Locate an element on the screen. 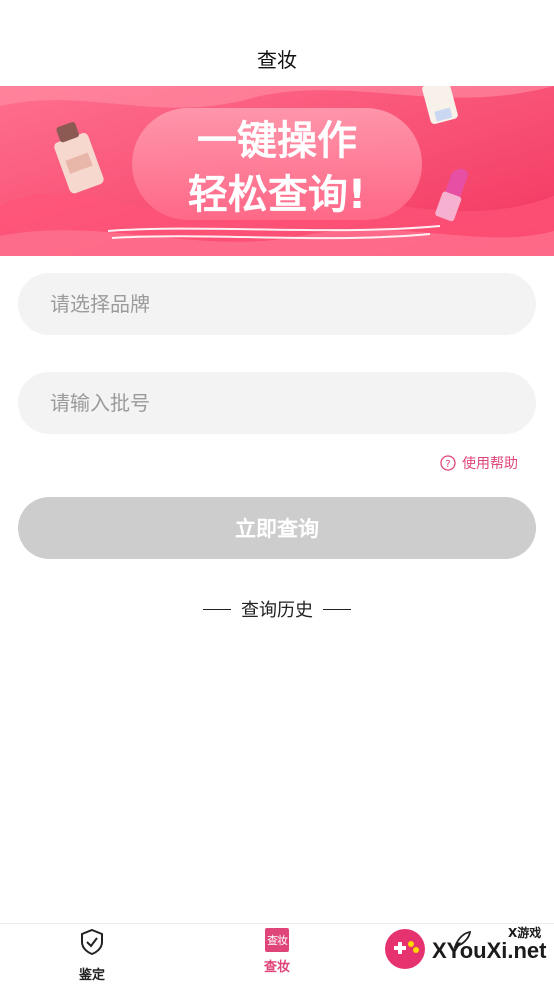  brand-select-input is located at coordinates (277, 304).